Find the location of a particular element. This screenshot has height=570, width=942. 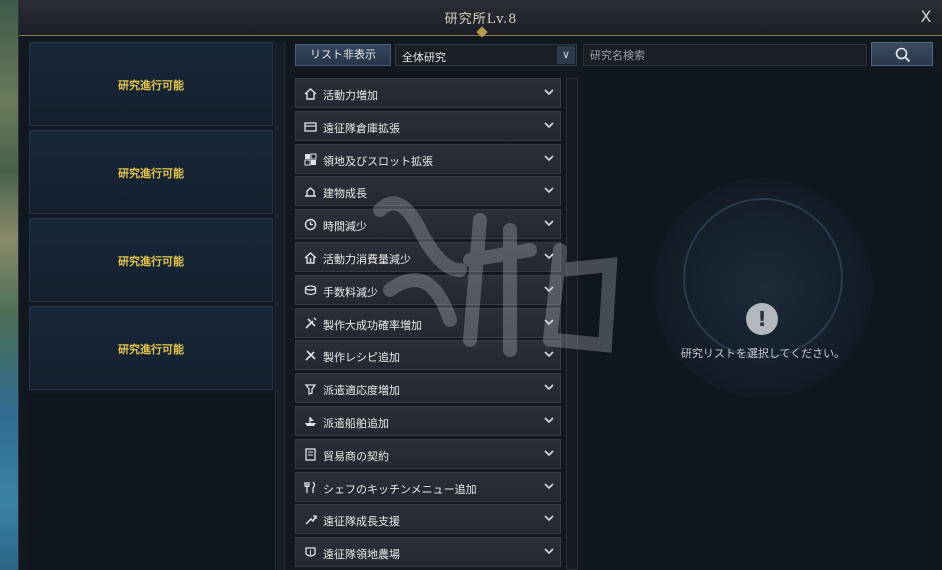

coins-icon is located at coordinates (310, 290).